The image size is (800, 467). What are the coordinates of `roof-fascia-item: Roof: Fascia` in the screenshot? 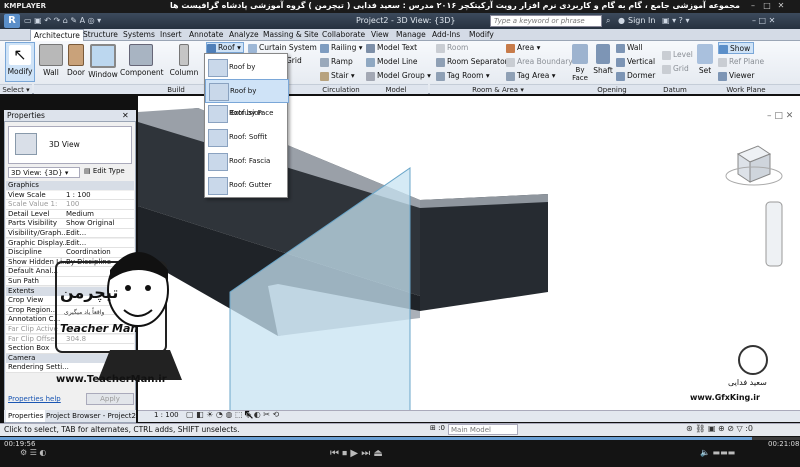 It's located at (246, 161).